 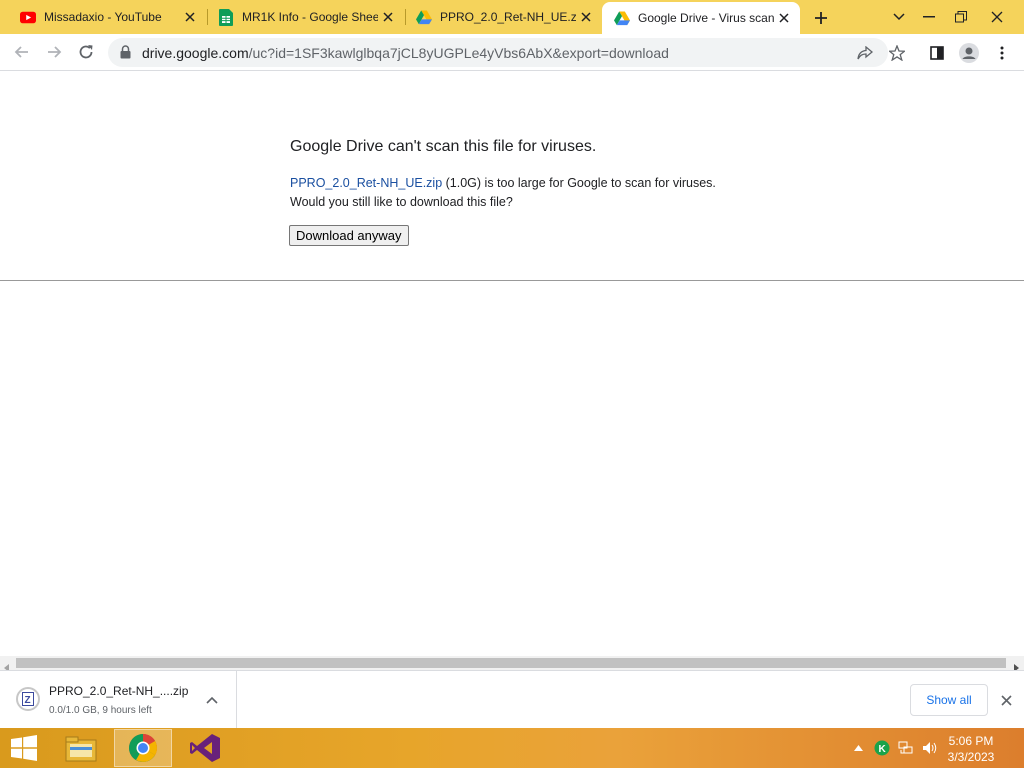 I want to click on minimize-button, so click(x=929, y=17).